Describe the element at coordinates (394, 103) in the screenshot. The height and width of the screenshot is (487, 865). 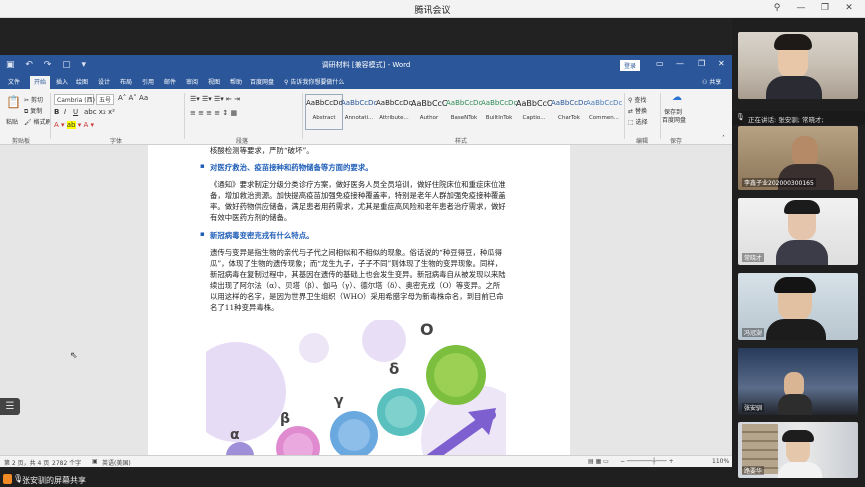
I see `style-preview: AaBbCcDc` at that location.